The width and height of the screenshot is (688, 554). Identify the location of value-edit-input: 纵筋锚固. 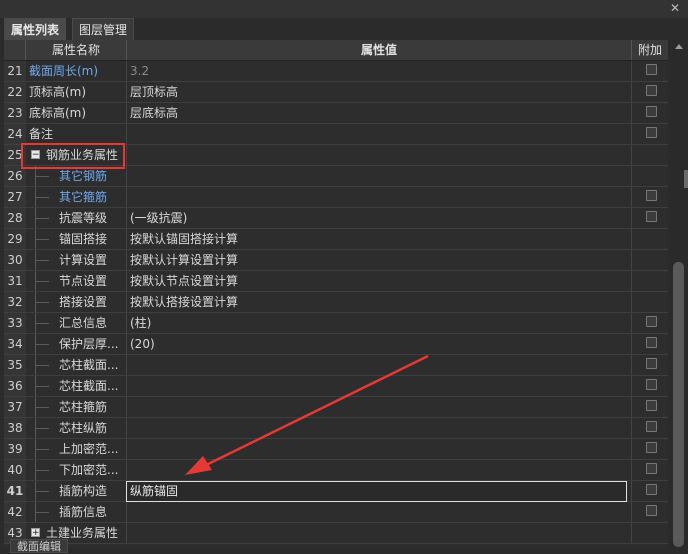
(376, 491).